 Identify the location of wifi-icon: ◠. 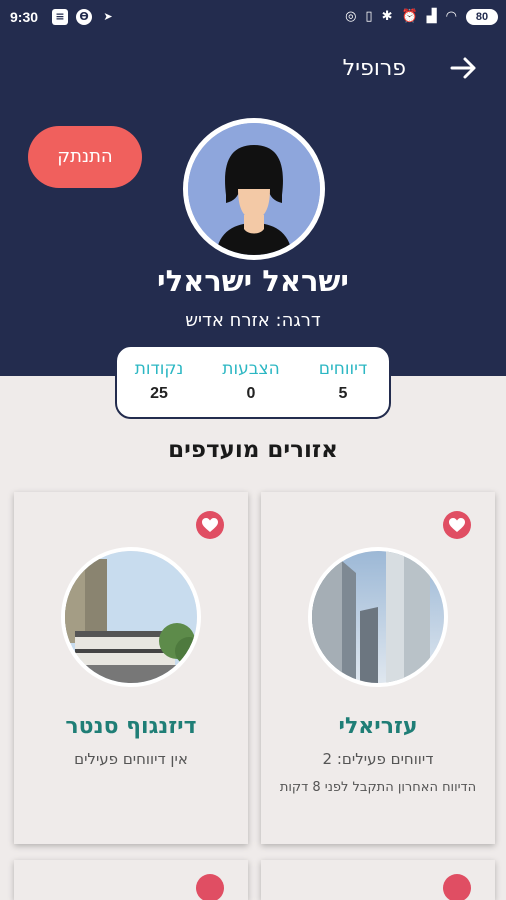
(451, 16).